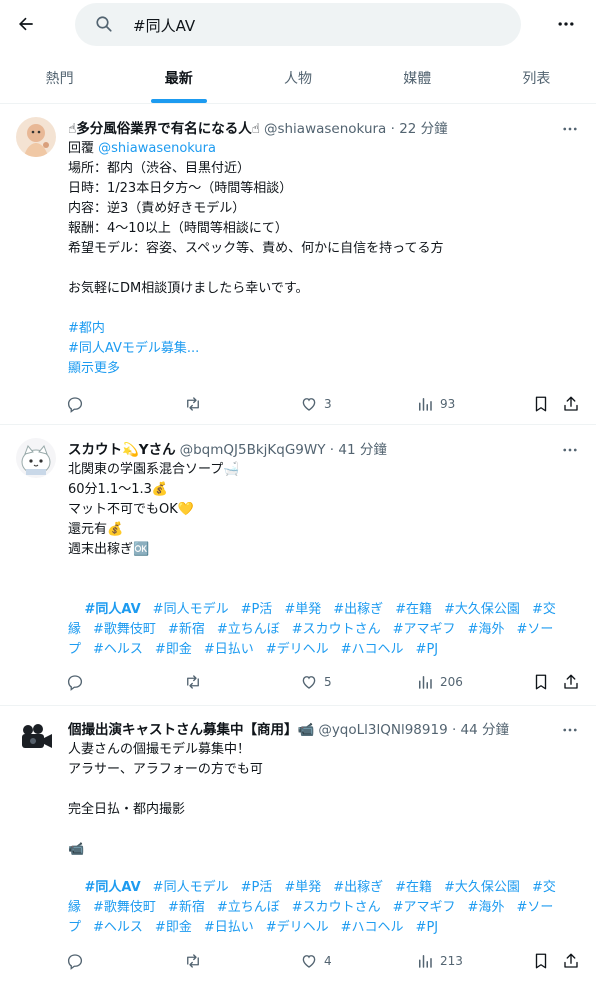  I want to click on views-count: 213, so click(451, 961).